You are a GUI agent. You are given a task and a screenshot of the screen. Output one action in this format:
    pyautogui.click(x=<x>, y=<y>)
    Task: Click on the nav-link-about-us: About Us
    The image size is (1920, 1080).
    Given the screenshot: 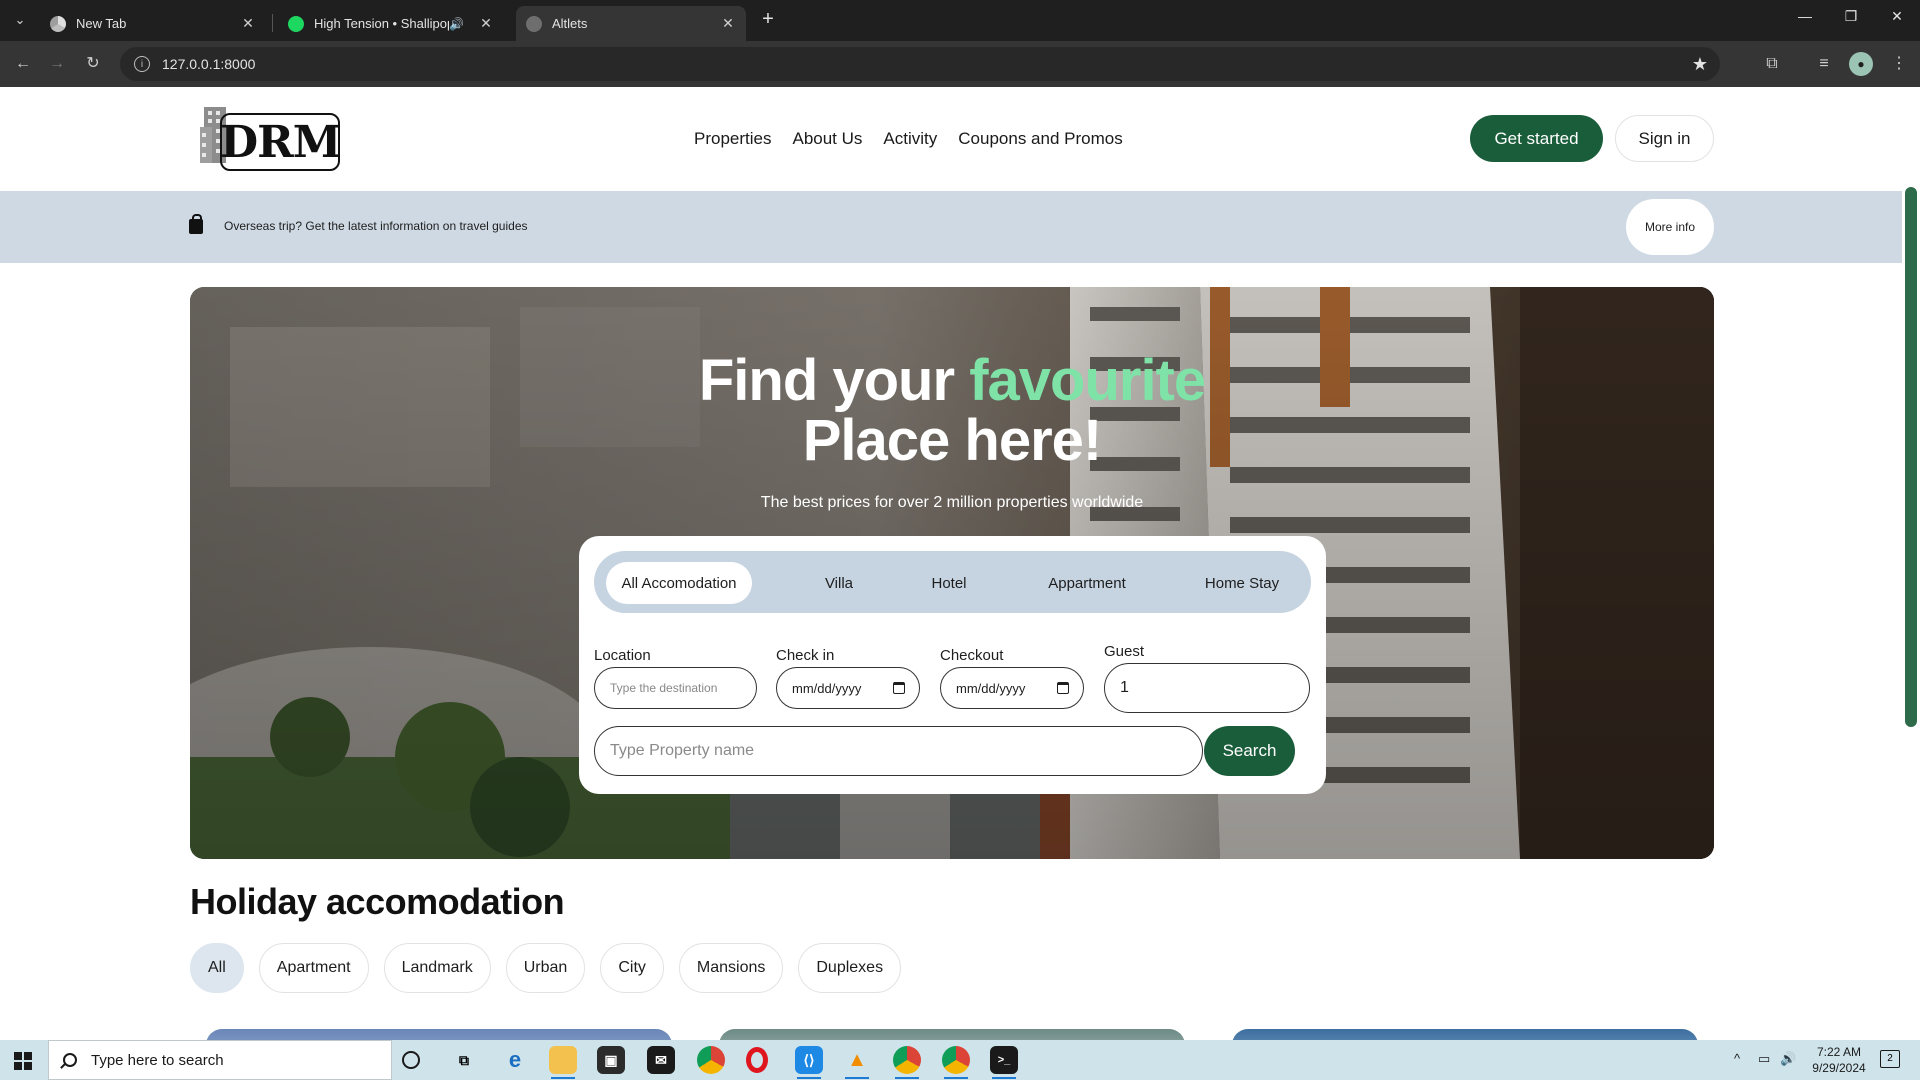 What is the action you would take?
    pyautogui.click(x=827, y=139)
    